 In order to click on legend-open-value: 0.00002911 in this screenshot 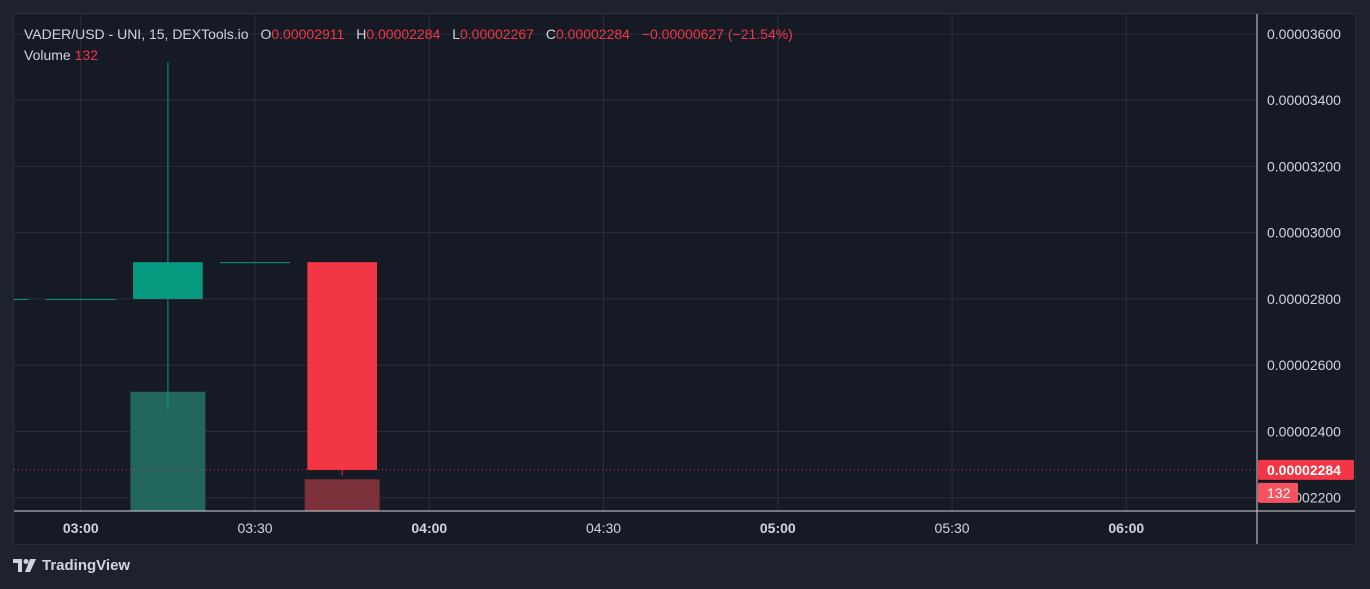, I will do `click(308, 34)`.